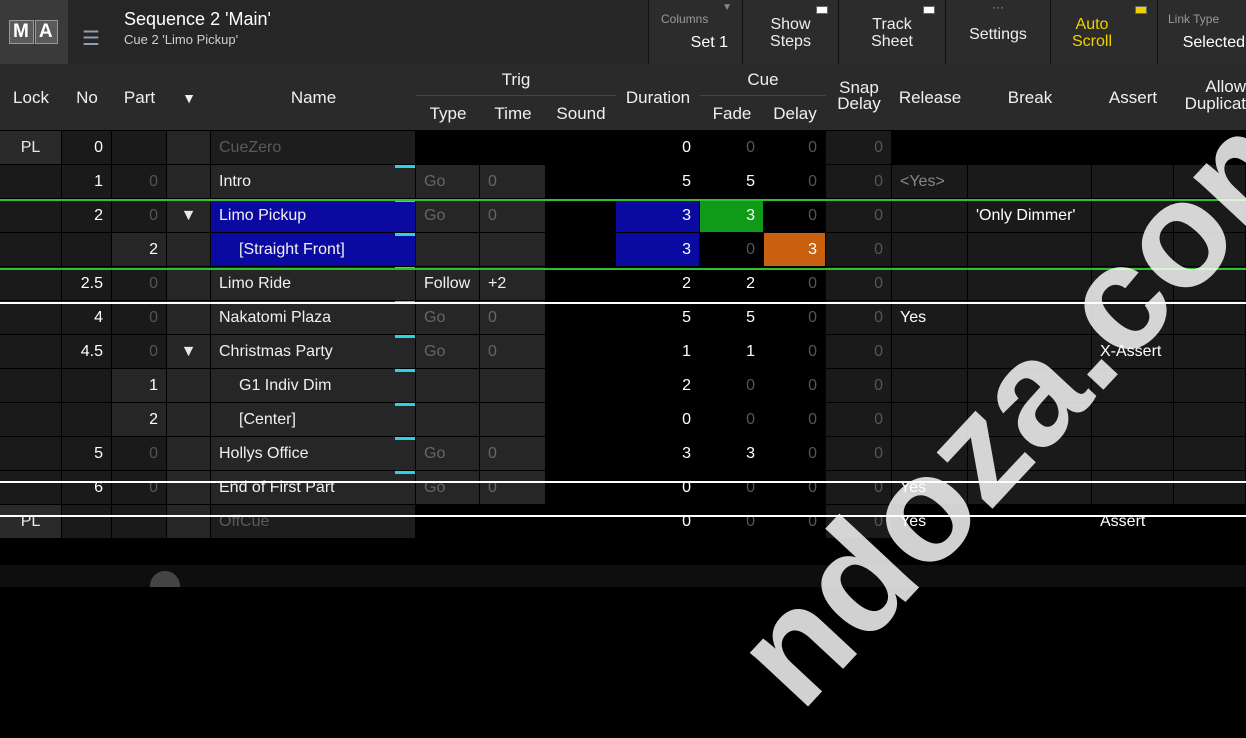 This screenshot has width=1246, height=738. I want to click on header-time: Time, so click(513, 114).